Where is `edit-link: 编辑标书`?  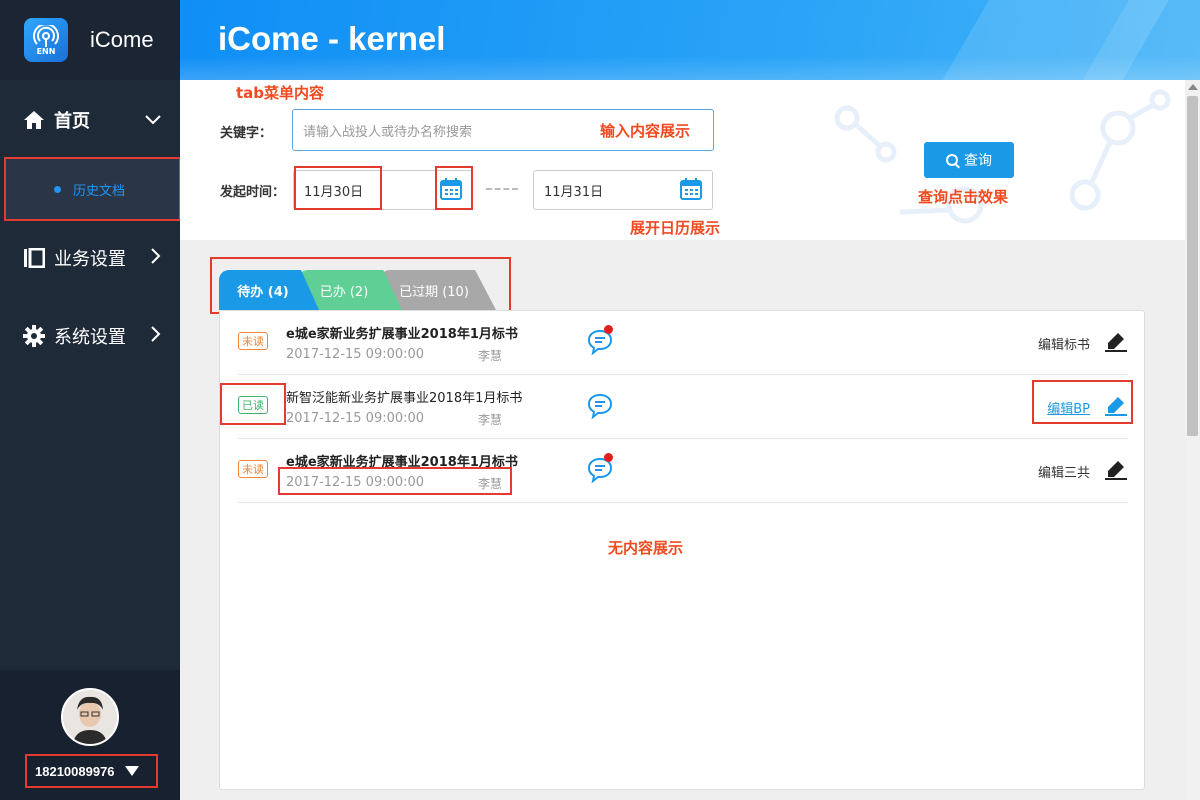
edit-link: 编辑标书 is located at coordinates (1064, 343).